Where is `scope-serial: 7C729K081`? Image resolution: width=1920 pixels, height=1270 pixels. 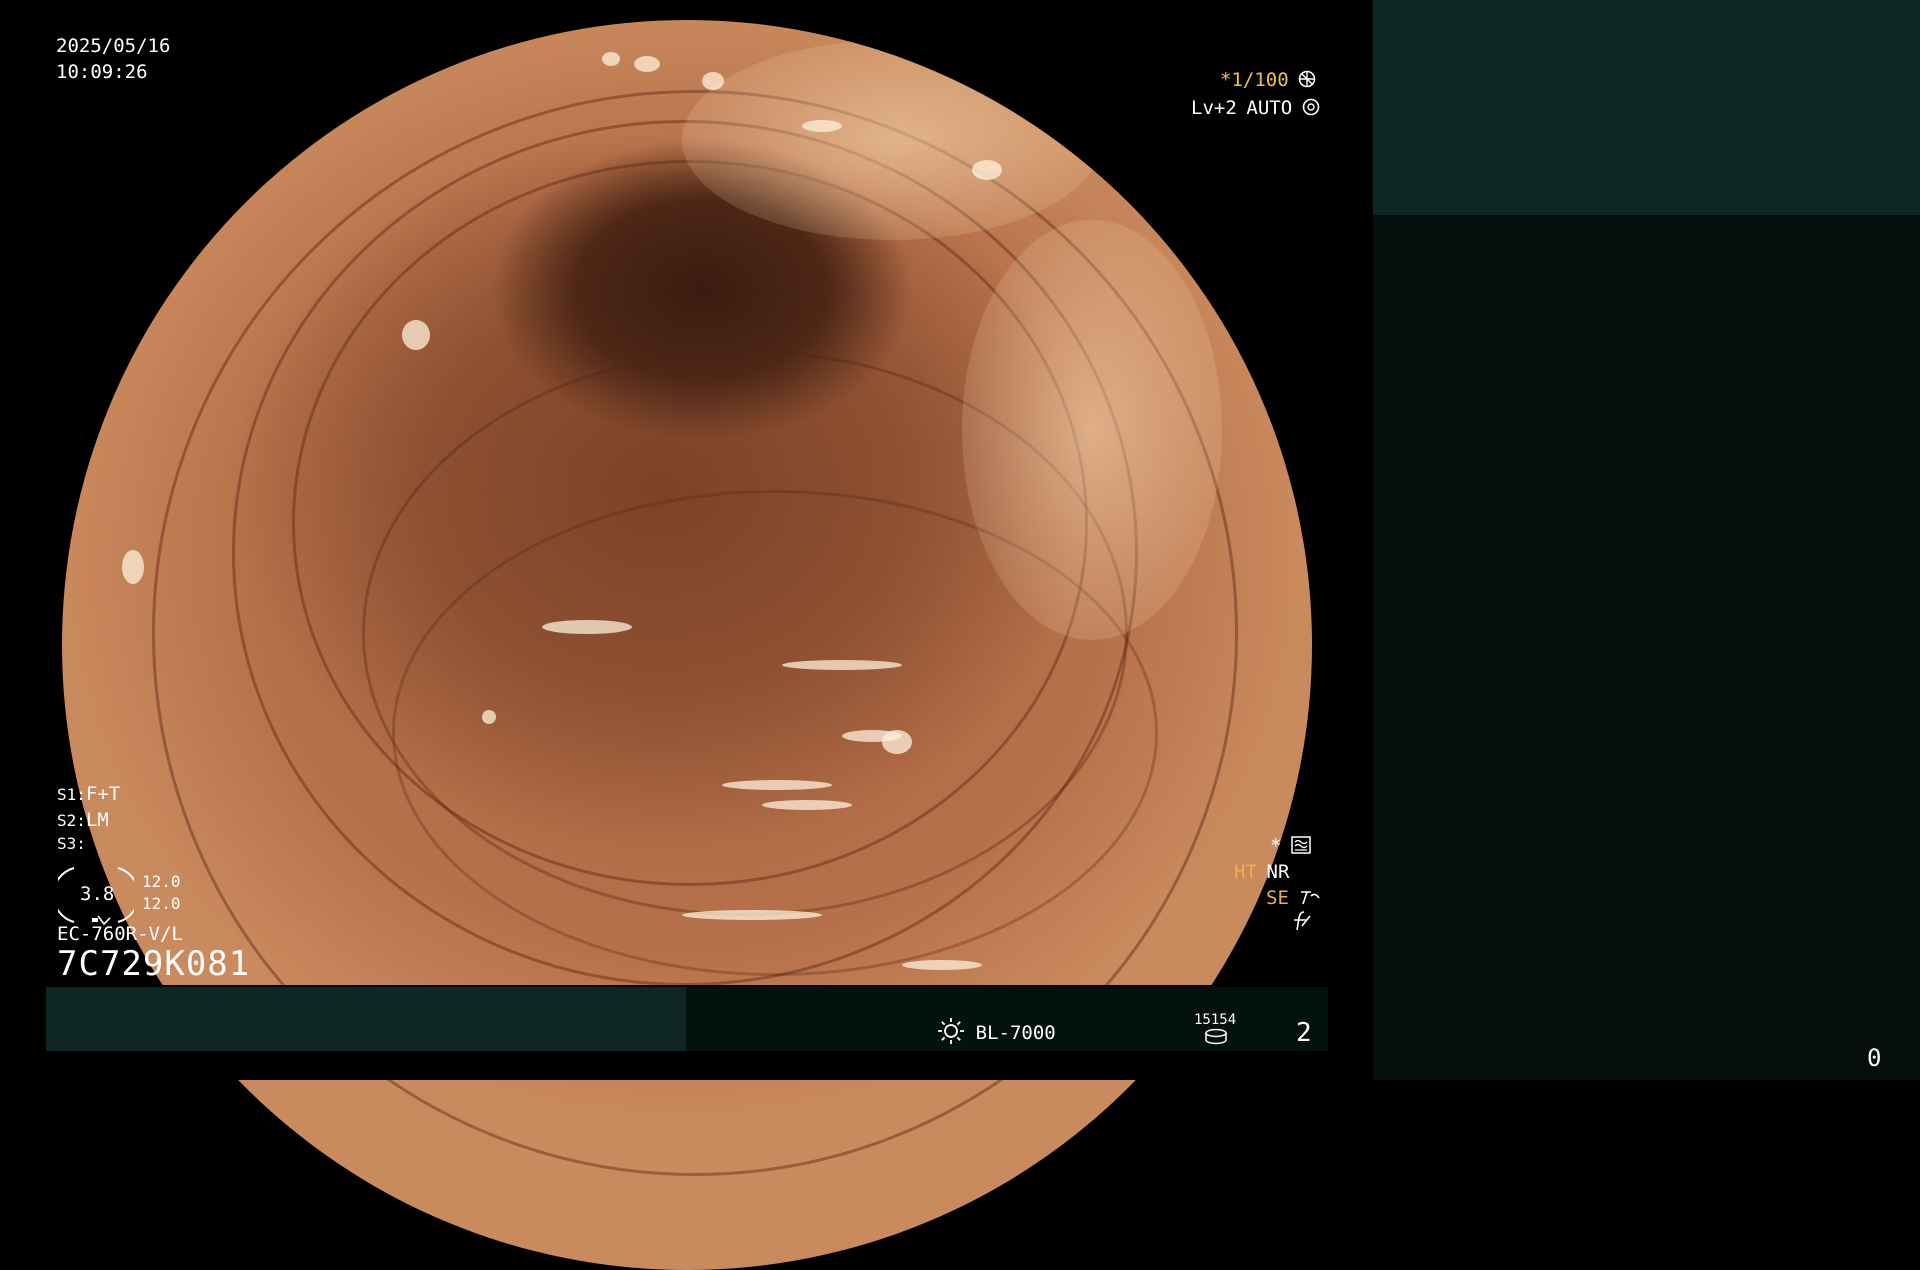
scope-serial: 7C729K081 is located at coordinates (154, 964).